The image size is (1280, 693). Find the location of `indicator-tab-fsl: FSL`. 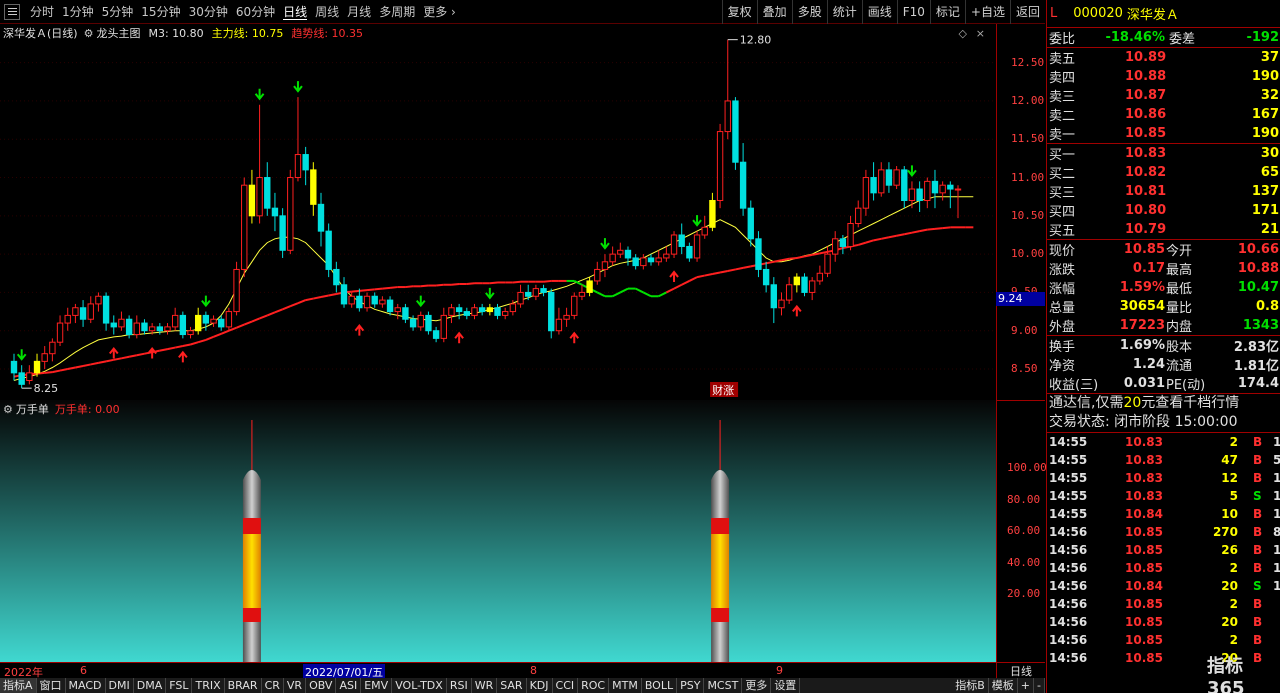

indicator-tab-fsl: FSL is located at coordinates (179, 685).